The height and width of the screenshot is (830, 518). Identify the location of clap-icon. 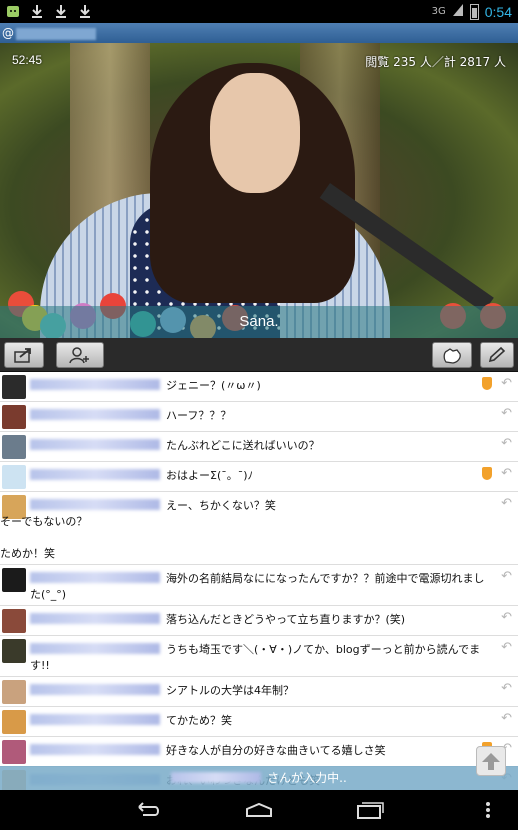
(452, 356).